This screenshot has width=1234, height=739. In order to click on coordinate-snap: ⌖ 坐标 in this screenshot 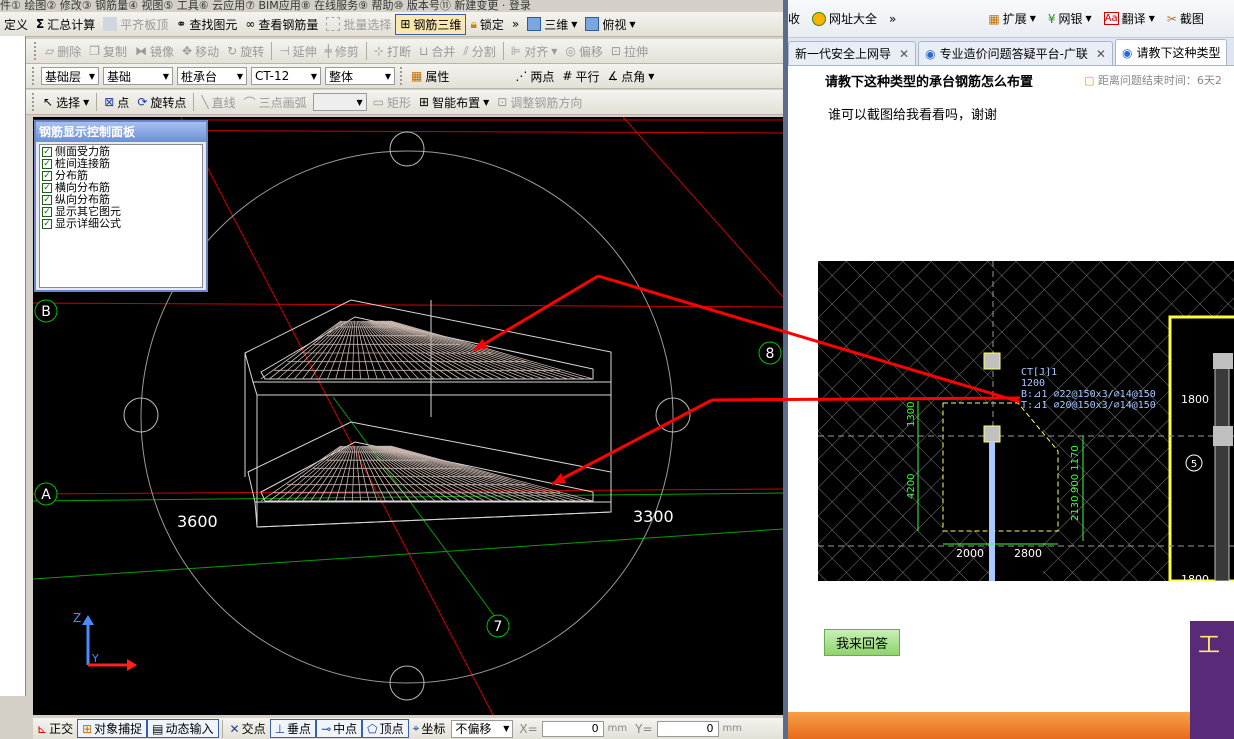, I will do `click(429, 728)`.